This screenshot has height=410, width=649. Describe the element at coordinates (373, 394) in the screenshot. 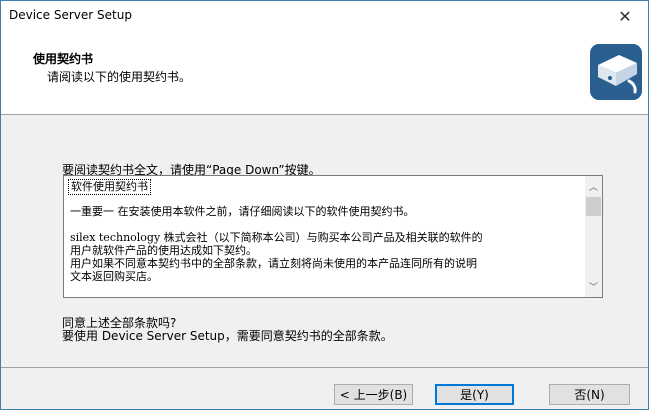

I see `back-button: < 上一步(B)` at that location.